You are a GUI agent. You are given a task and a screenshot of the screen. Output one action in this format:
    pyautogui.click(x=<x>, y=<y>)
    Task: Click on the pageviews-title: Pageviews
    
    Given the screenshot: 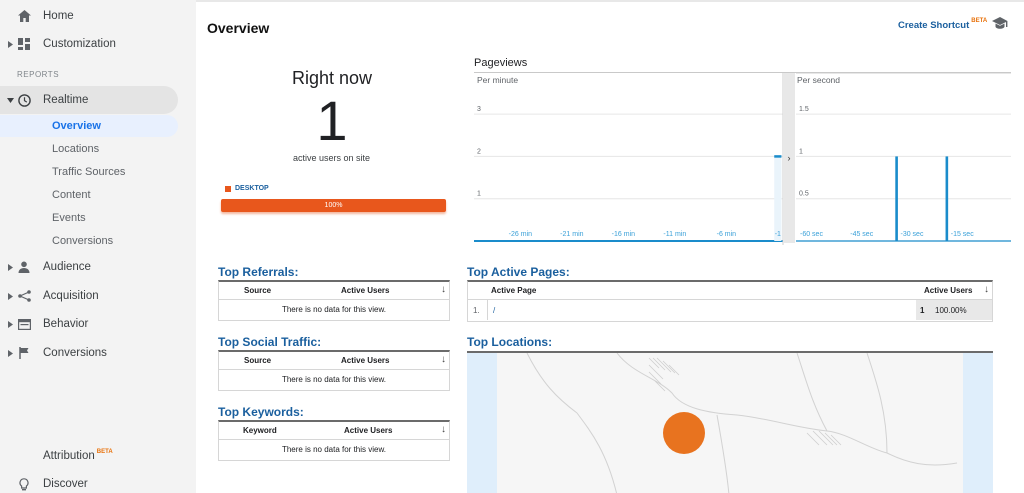 What is the action you would take?
    pyautogui.click(x=501, y=63)
    